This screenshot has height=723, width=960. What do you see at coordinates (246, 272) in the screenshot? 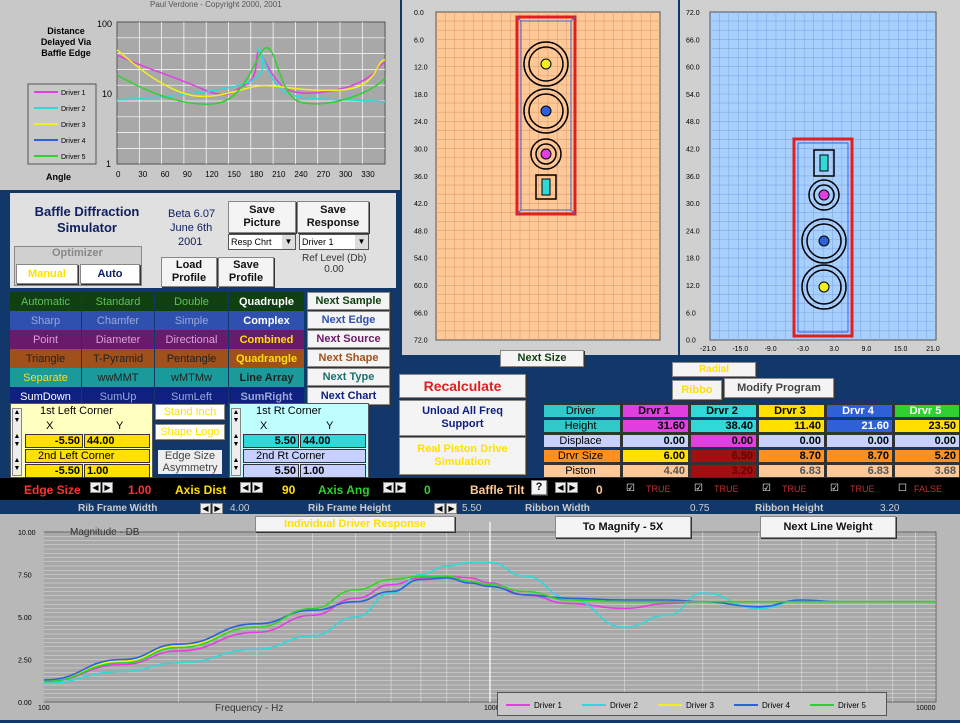
I see `save-profile-button: Save Profile` at bounding box center [246, 272].